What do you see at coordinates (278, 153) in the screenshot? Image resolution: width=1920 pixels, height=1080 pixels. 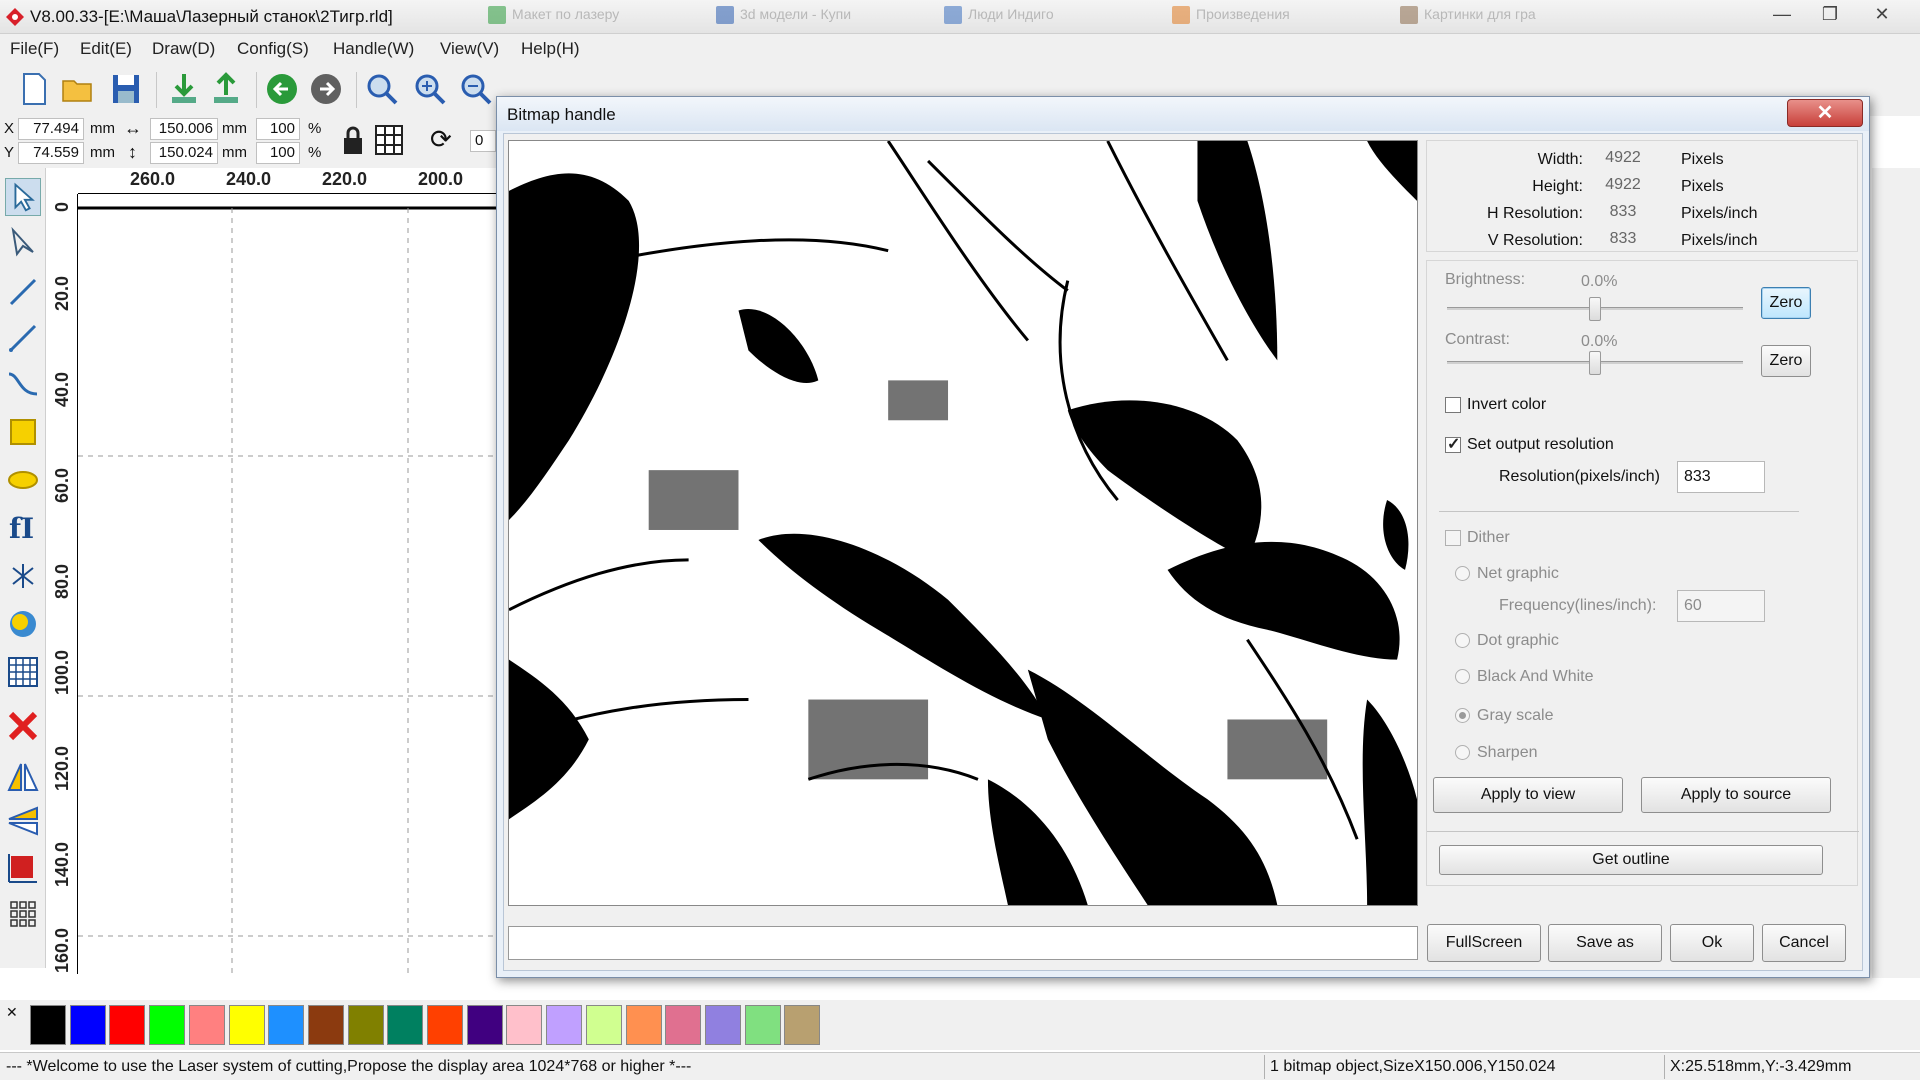 I see `scale-y-field: 100` at bounding box center [278, 153].